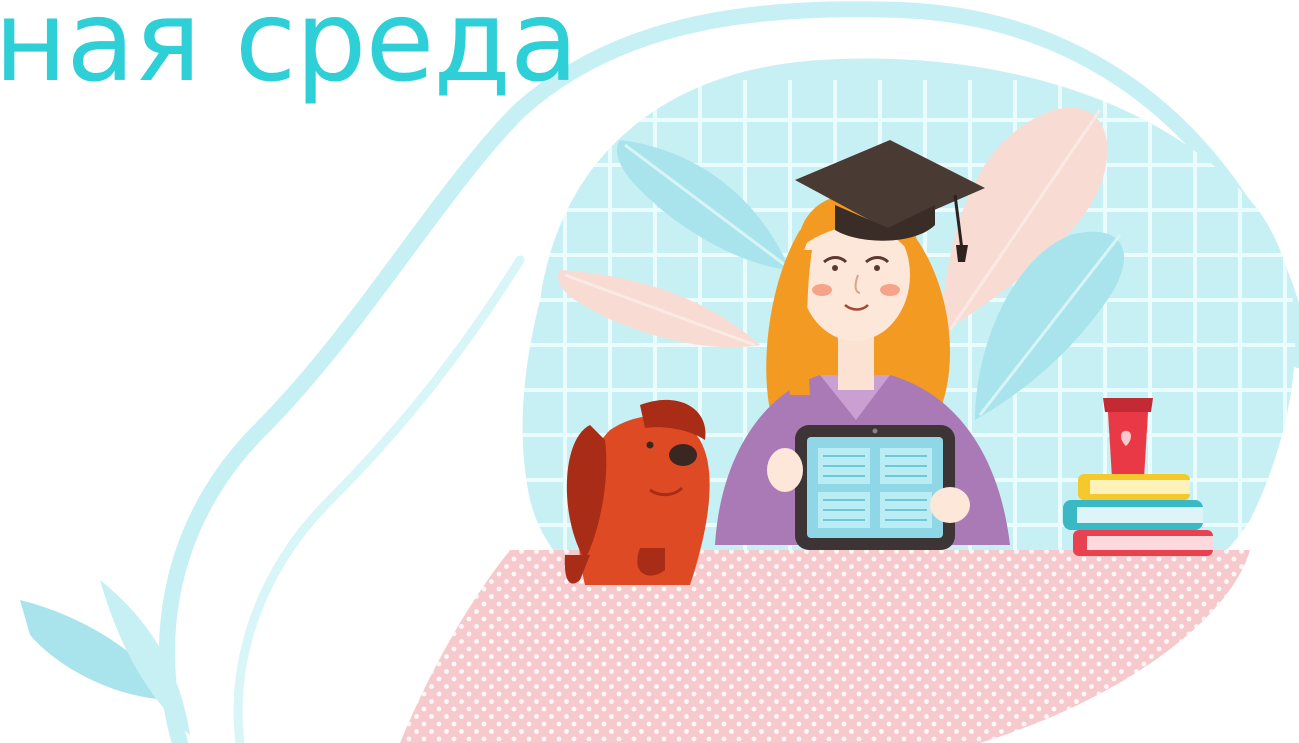  I want to click on tablet-icon, so click(868, 487).